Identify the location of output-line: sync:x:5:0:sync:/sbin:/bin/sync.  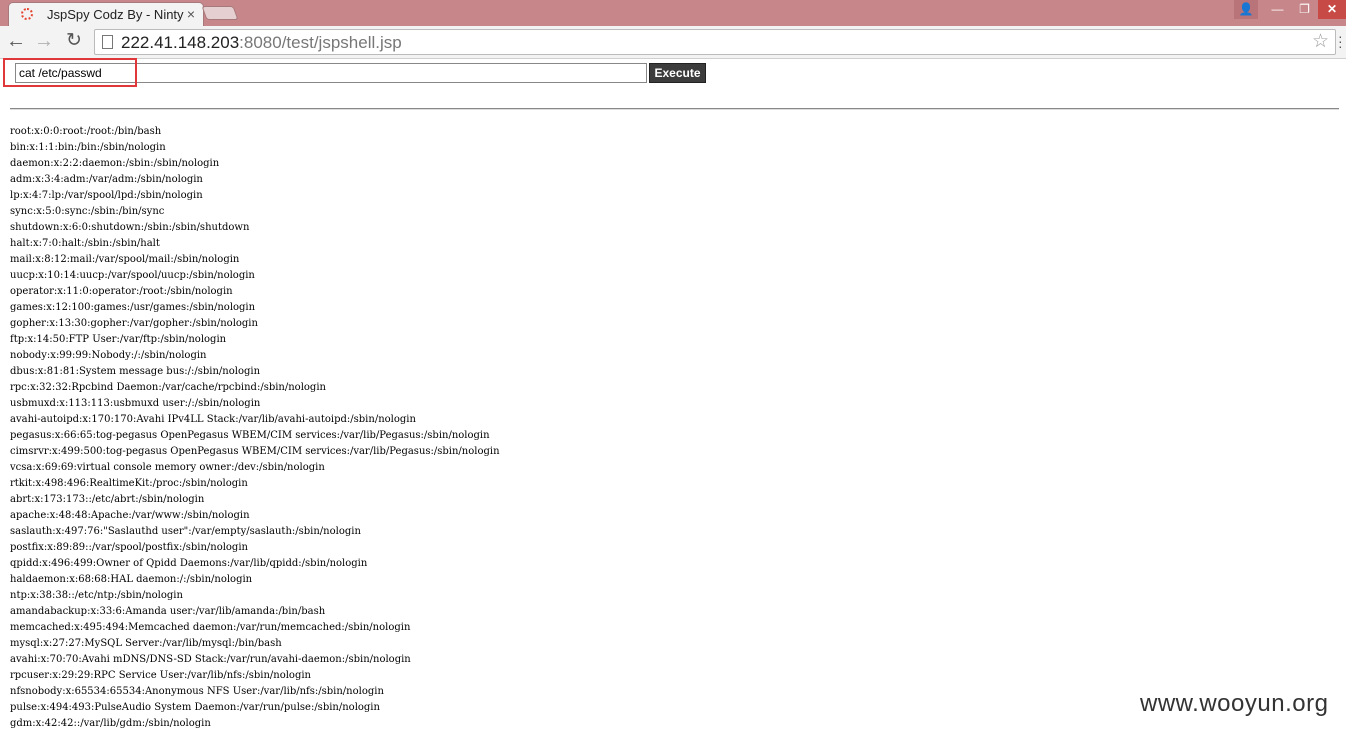
(87, 211).